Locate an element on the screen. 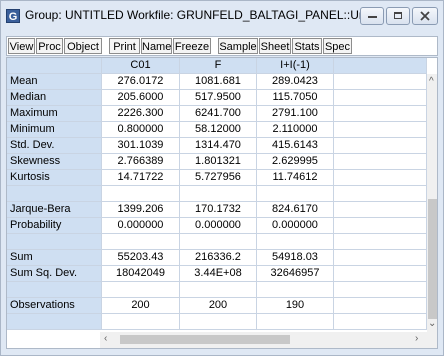  name-button: Name is located at coordinates (156, 46).